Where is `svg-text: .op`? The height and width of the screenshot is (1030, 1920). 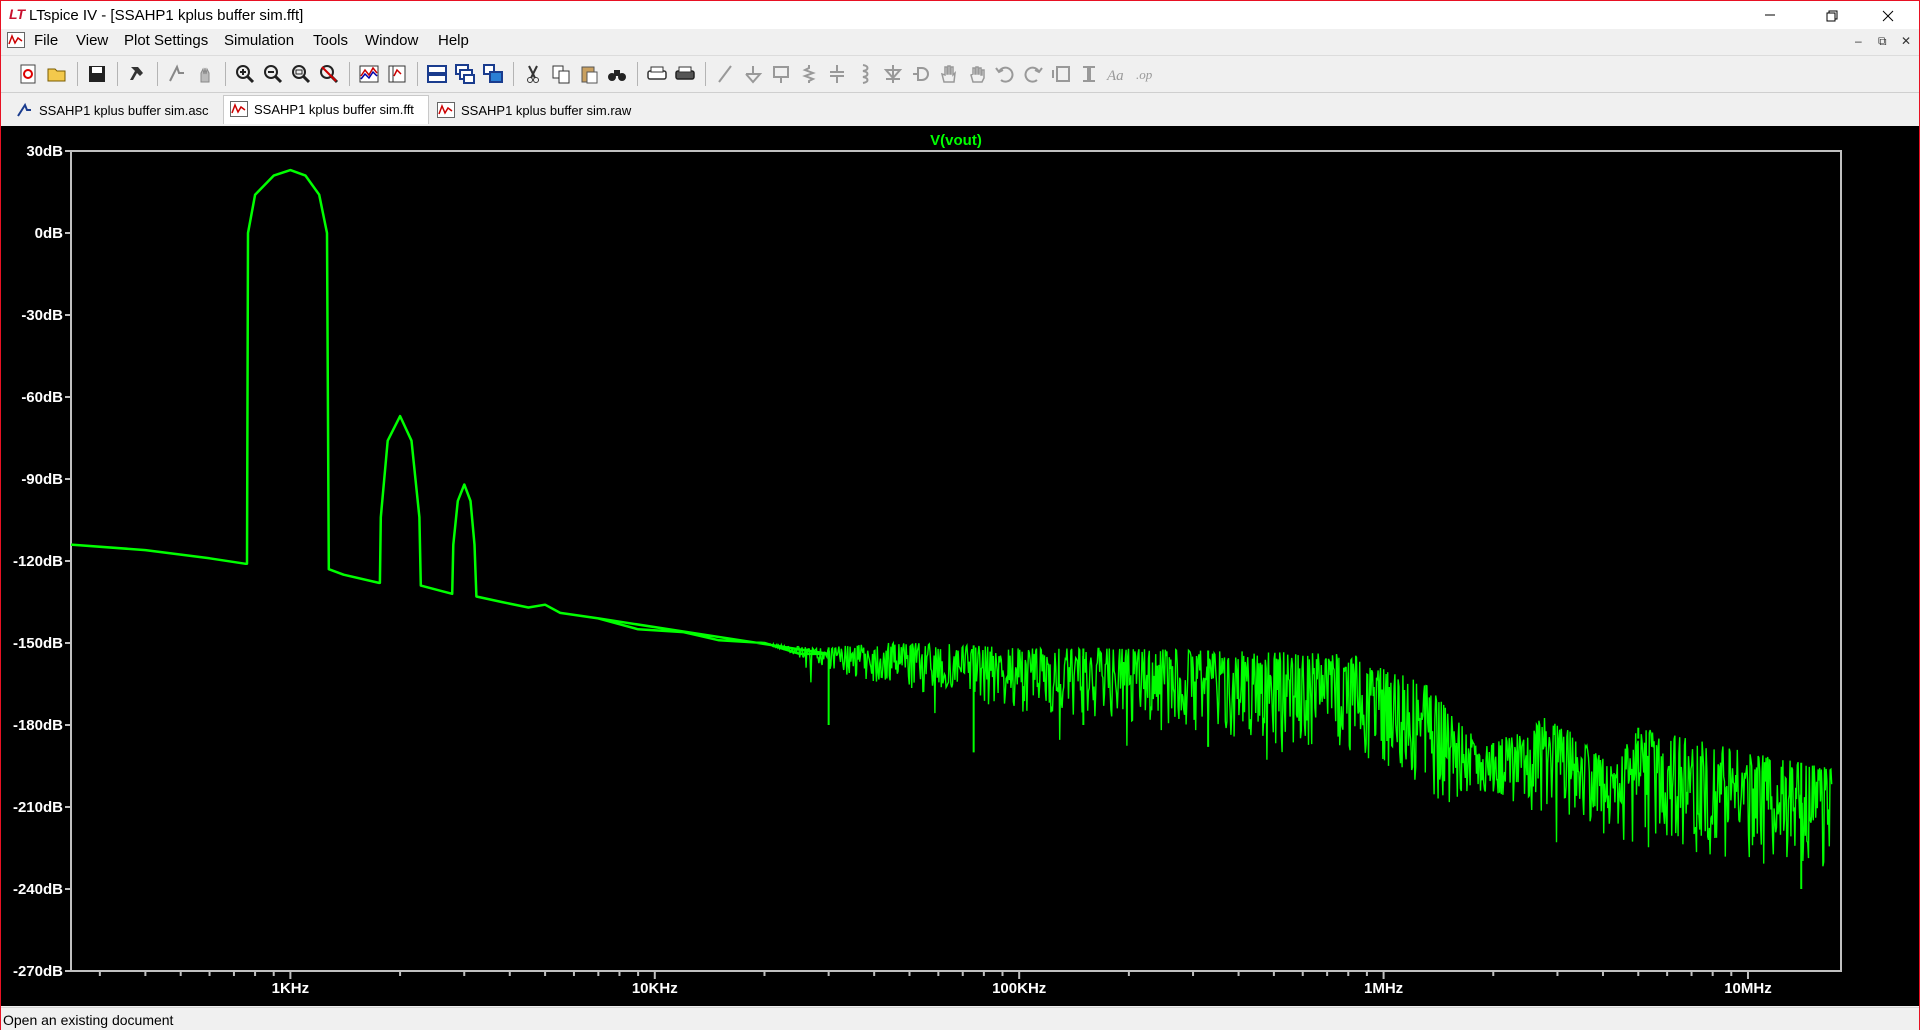 svg-text: .op is located at coordinates (1144, 74).